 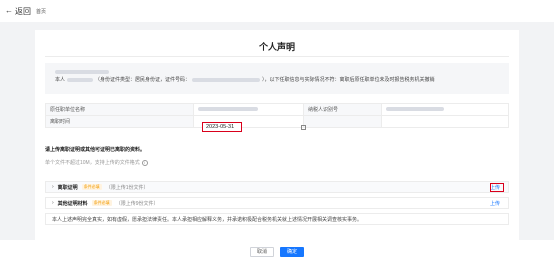 What do you see at coordinates (222, 127) in the screenshot?
I see `leave-date-input: 2023-05-31` at bounding box center [222, 127].